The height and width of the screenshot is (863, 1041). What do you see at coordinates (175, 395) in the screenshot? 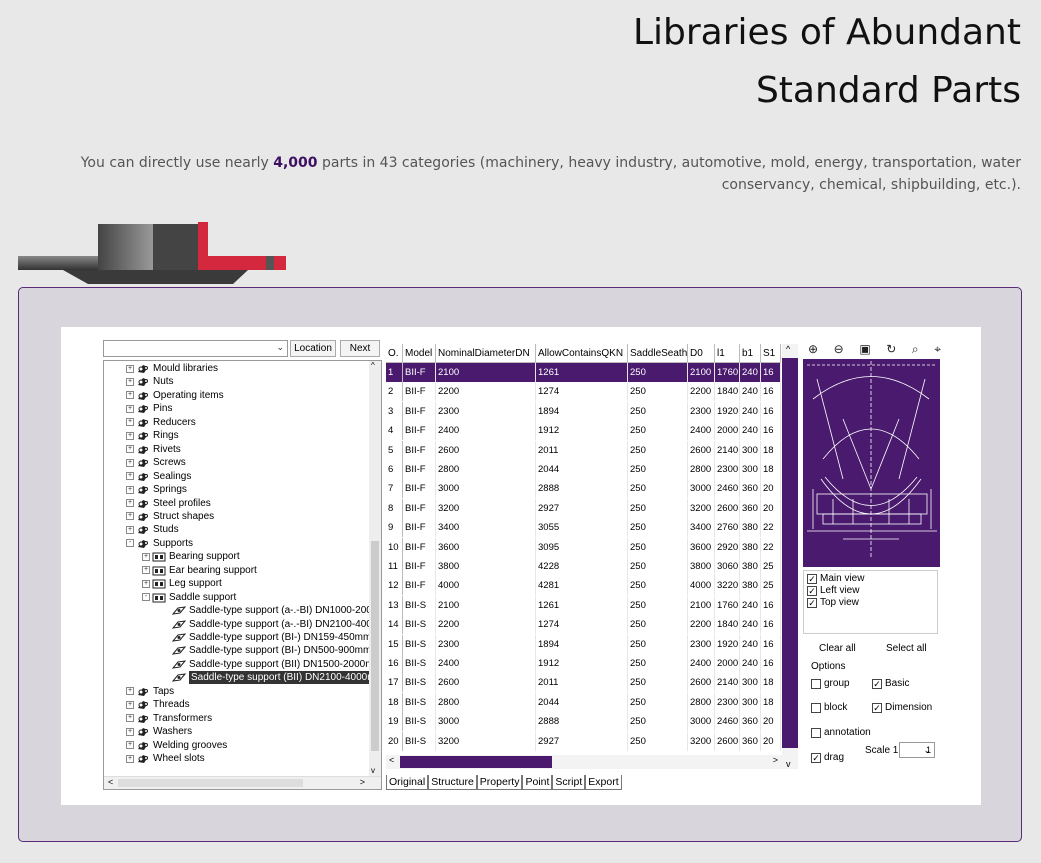
I see `tree-item: + Operating items` at bounding box center [175, 395].